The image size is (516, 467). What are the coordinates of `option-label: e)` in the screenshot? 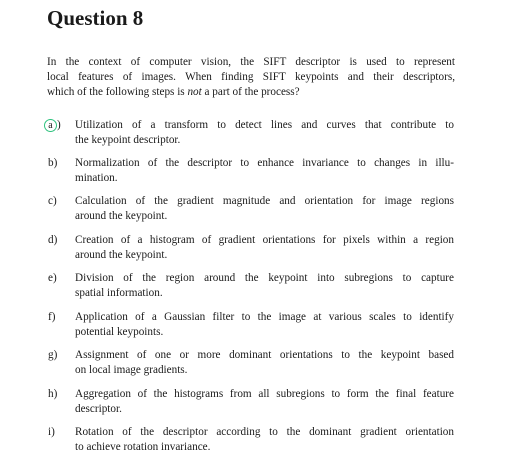 It's located at (52, 278).